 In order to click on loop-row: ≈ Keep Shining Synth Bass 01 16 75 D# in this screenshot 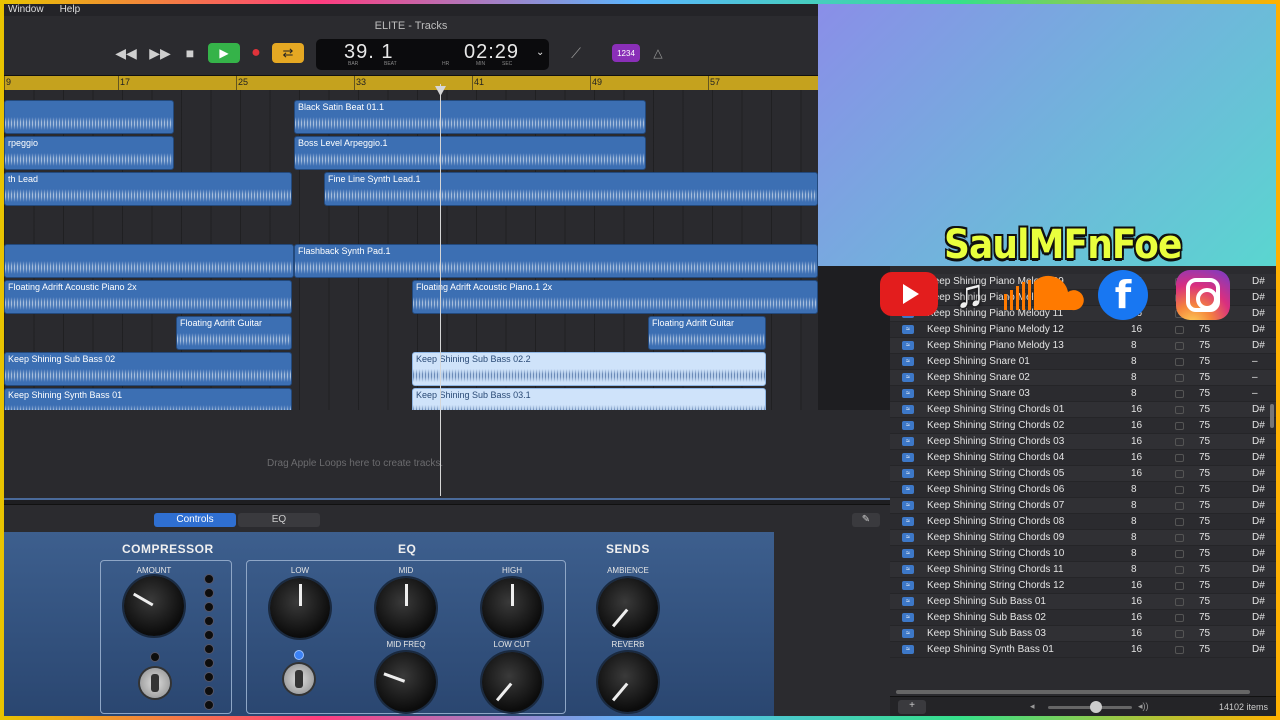, I will do `click(1083, 650)`.